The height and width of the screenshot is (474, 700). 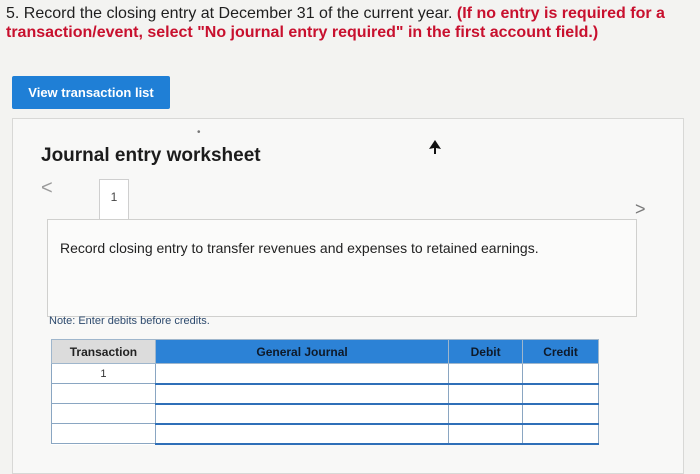 What do you see at coordinates (114, 199) in the screenshot?
I see `tab-1: 1` at bounding box center [114, 199].